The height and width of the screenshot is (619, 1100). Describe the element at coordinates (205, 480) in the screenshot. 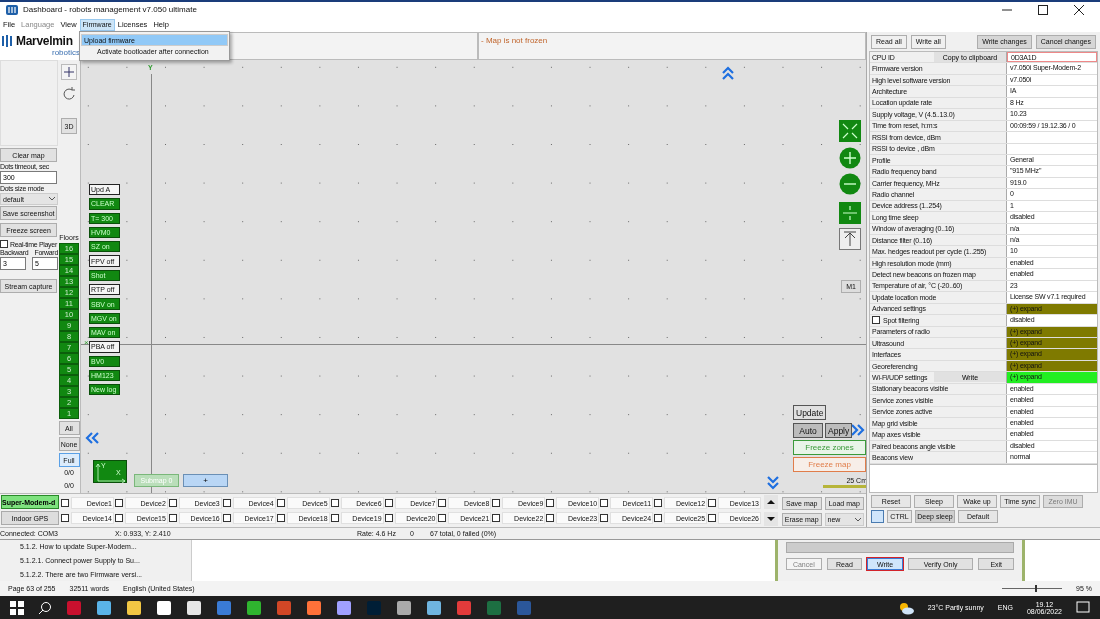

I see `add-submap-button: +` at that location.